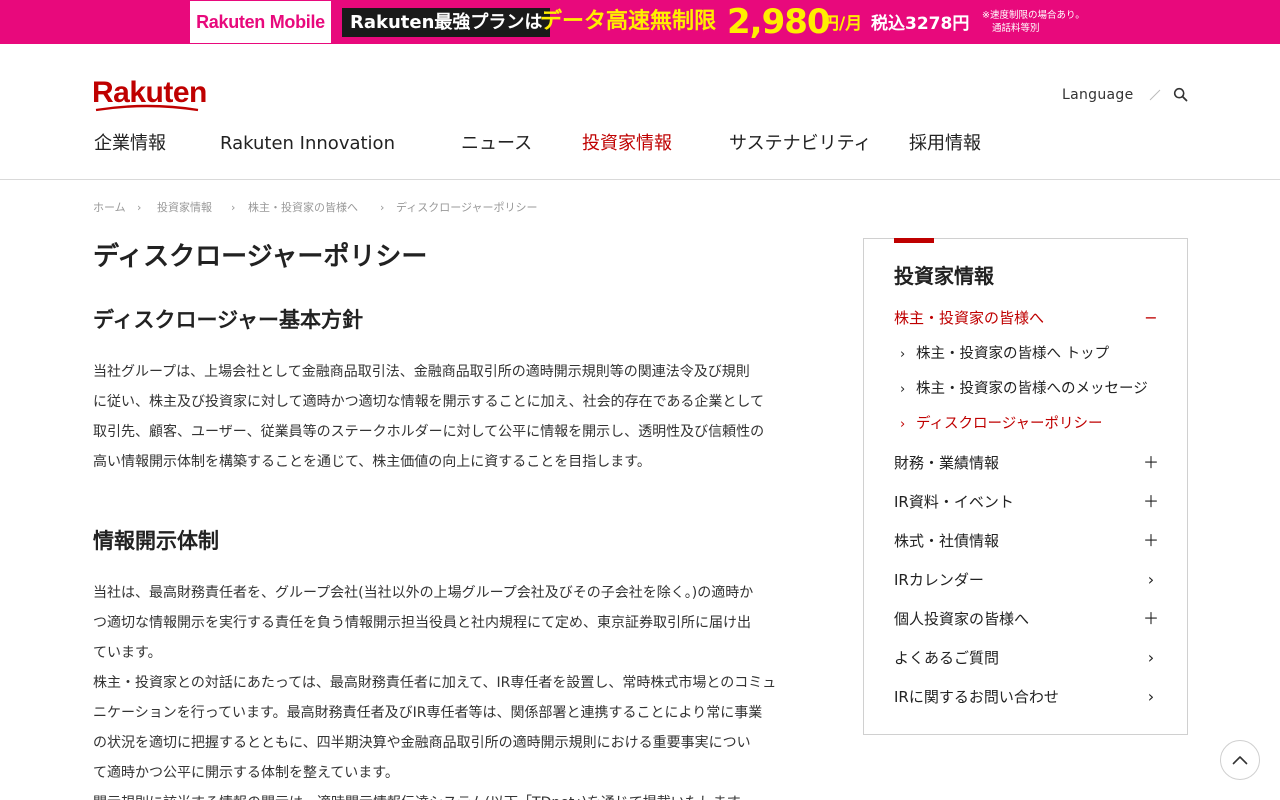 The height and width of the screenshot is (800, 1280). What do you see at coordinates (446, 22) in the screenshot?
I see `banner-plan-label: Rakuten最強プランは` at bounding box center [446, 22].